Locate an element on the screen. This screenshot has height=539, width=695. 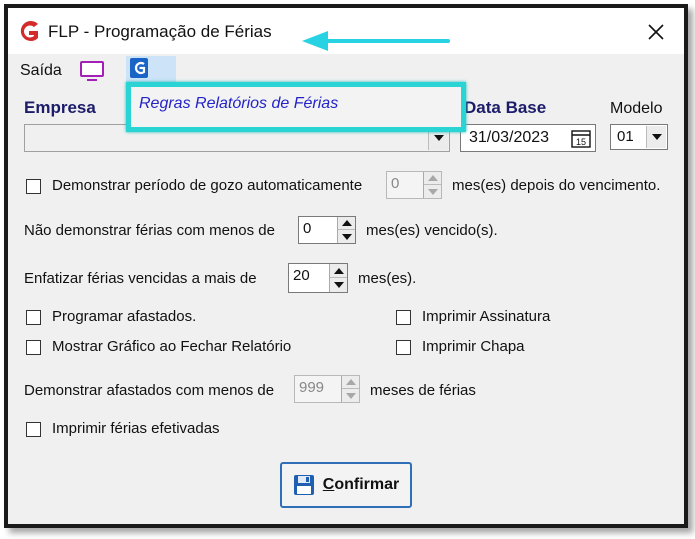
g-logo-icon is located at coordinates (29, 31).